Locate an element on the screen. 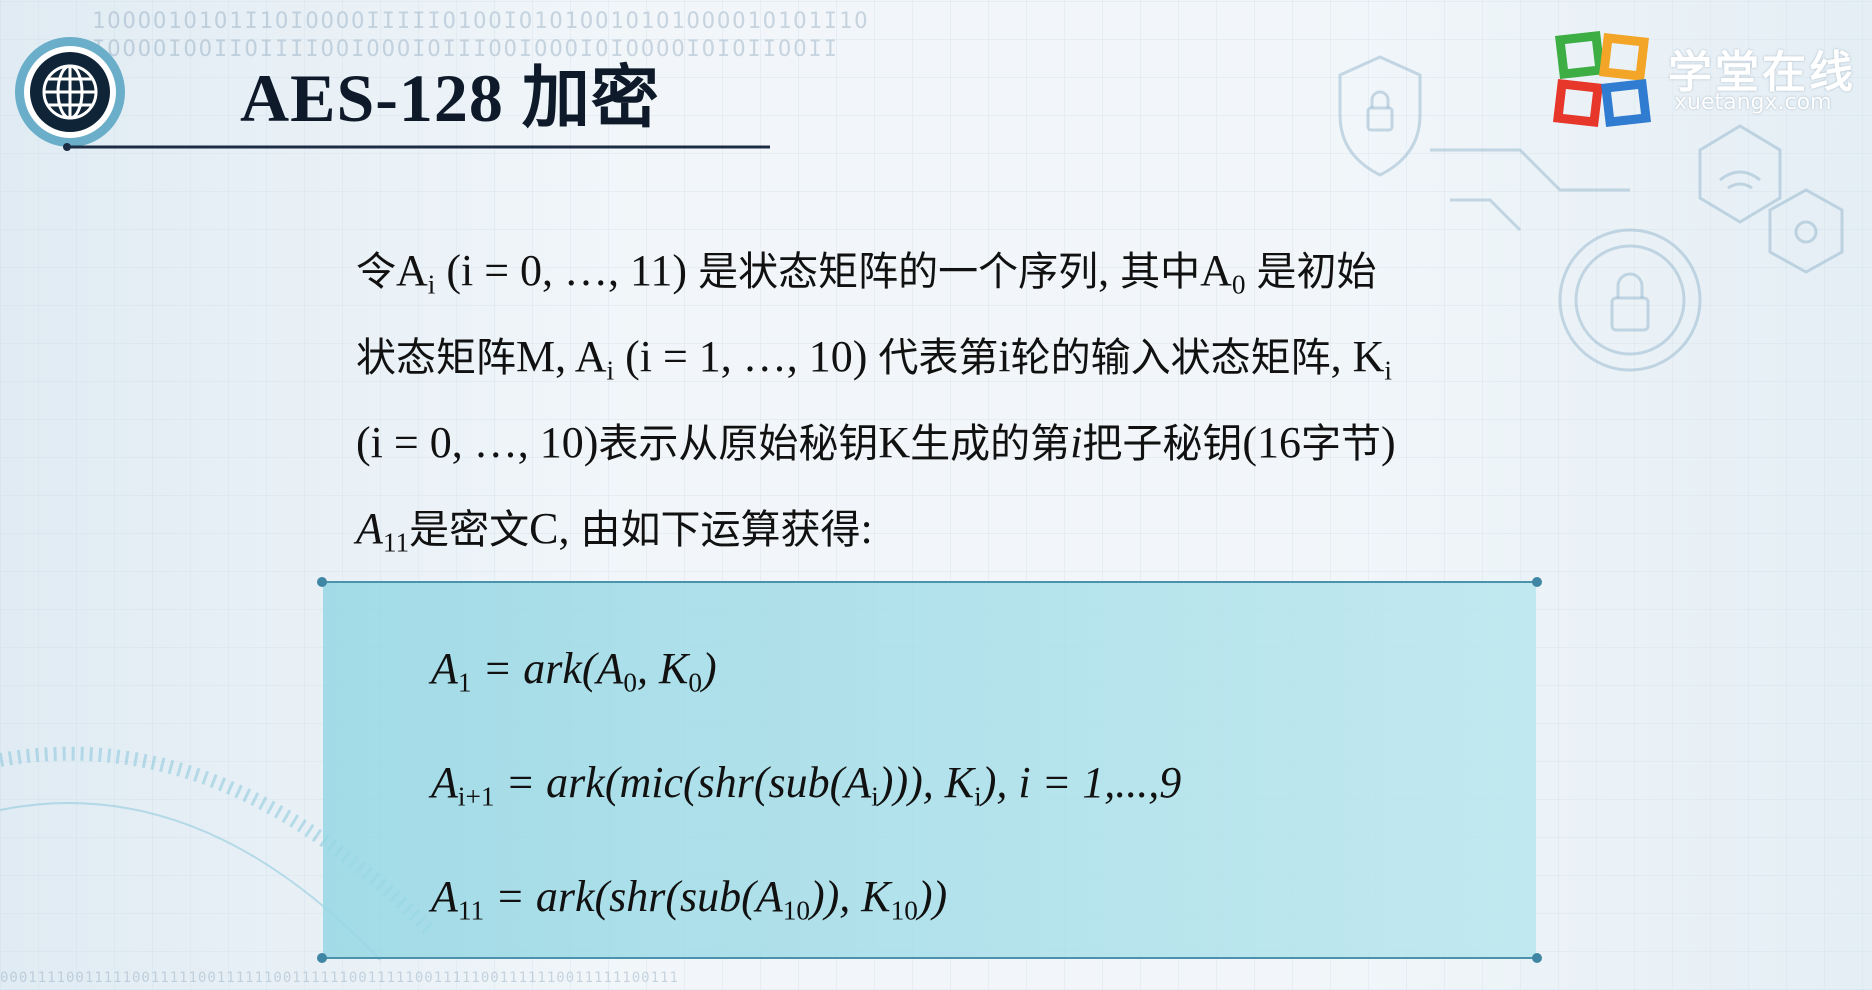 This screenshot has width=1872, height=990. text-run: = ark(mic(shr(sub(A is located at coordinates (683, 782).